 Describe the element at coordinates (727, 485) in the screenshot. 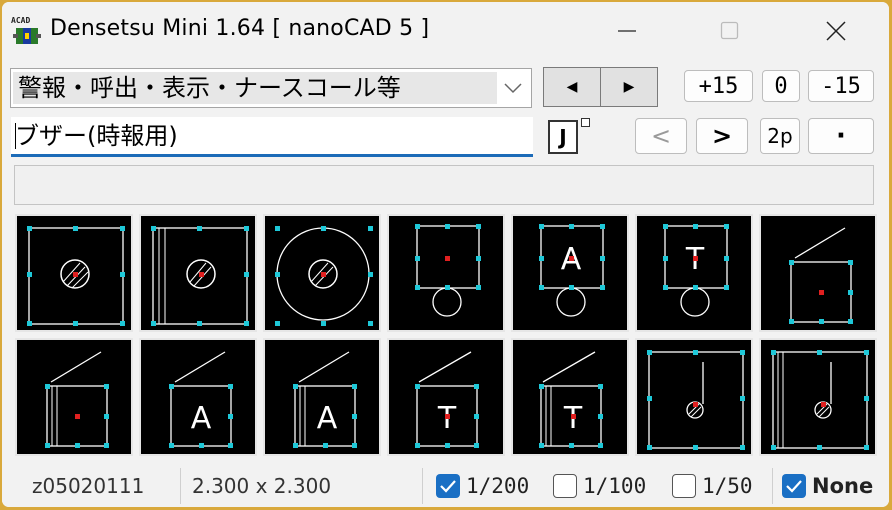

I see `scale-1-50-label: 1/50` at that location.